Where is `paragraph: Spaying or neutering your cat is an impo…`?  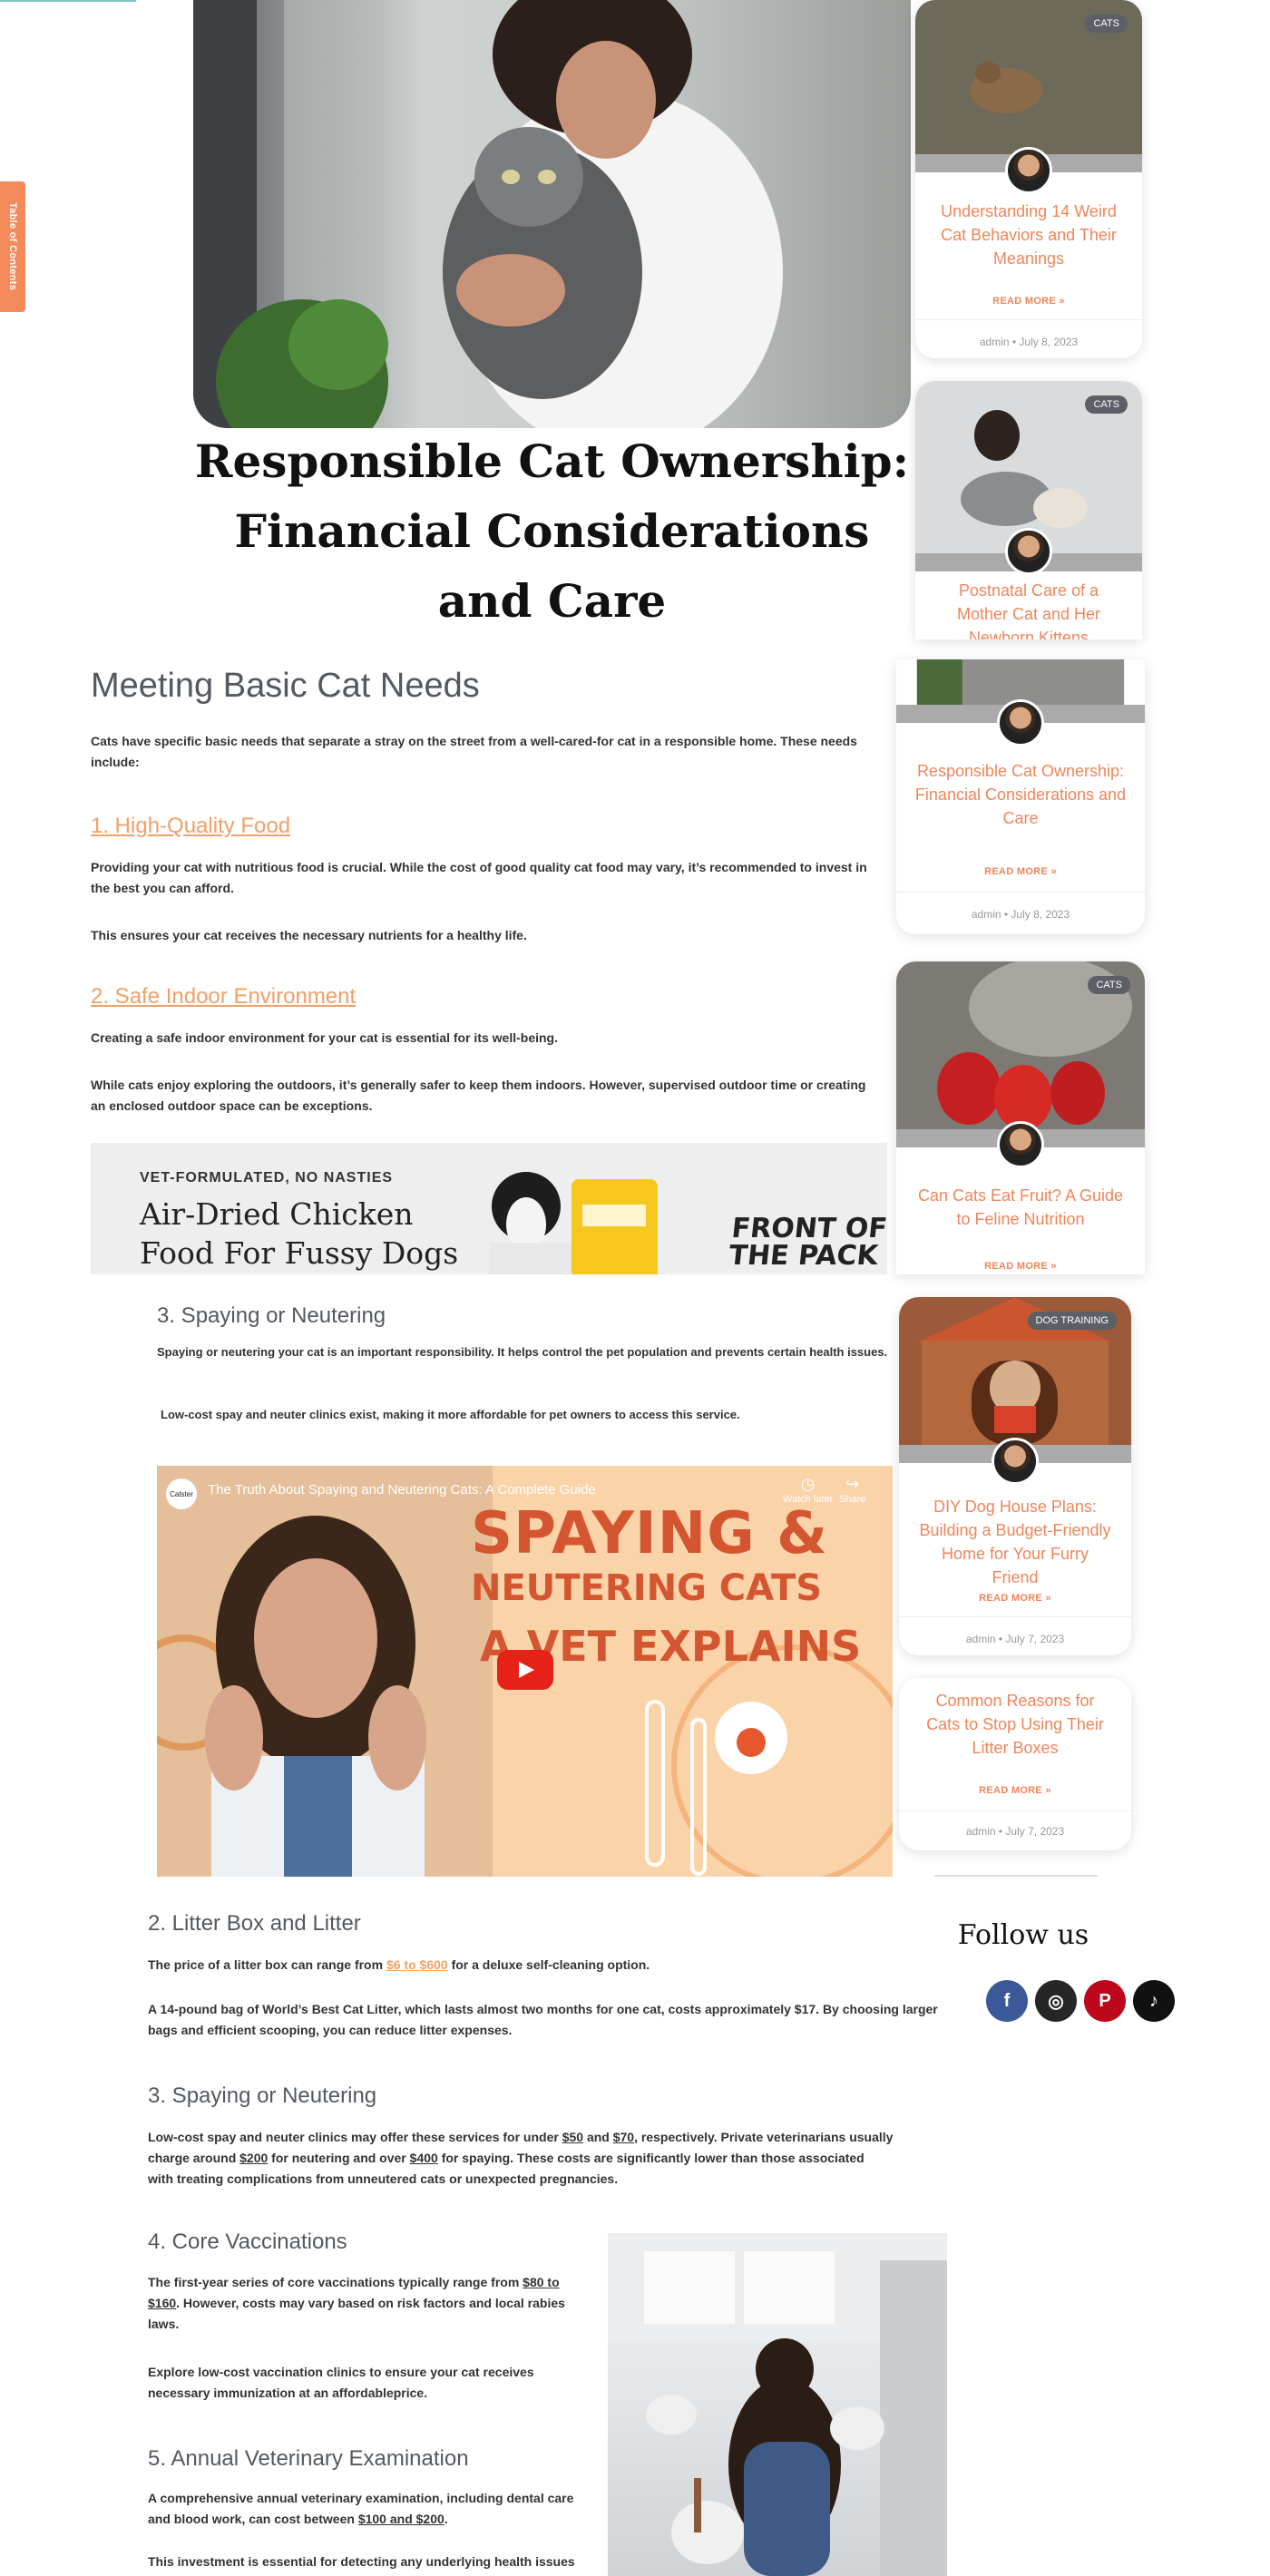
paragraph: Spaying or neutering your cat is an impo… is located at coordinates (522, 1352).